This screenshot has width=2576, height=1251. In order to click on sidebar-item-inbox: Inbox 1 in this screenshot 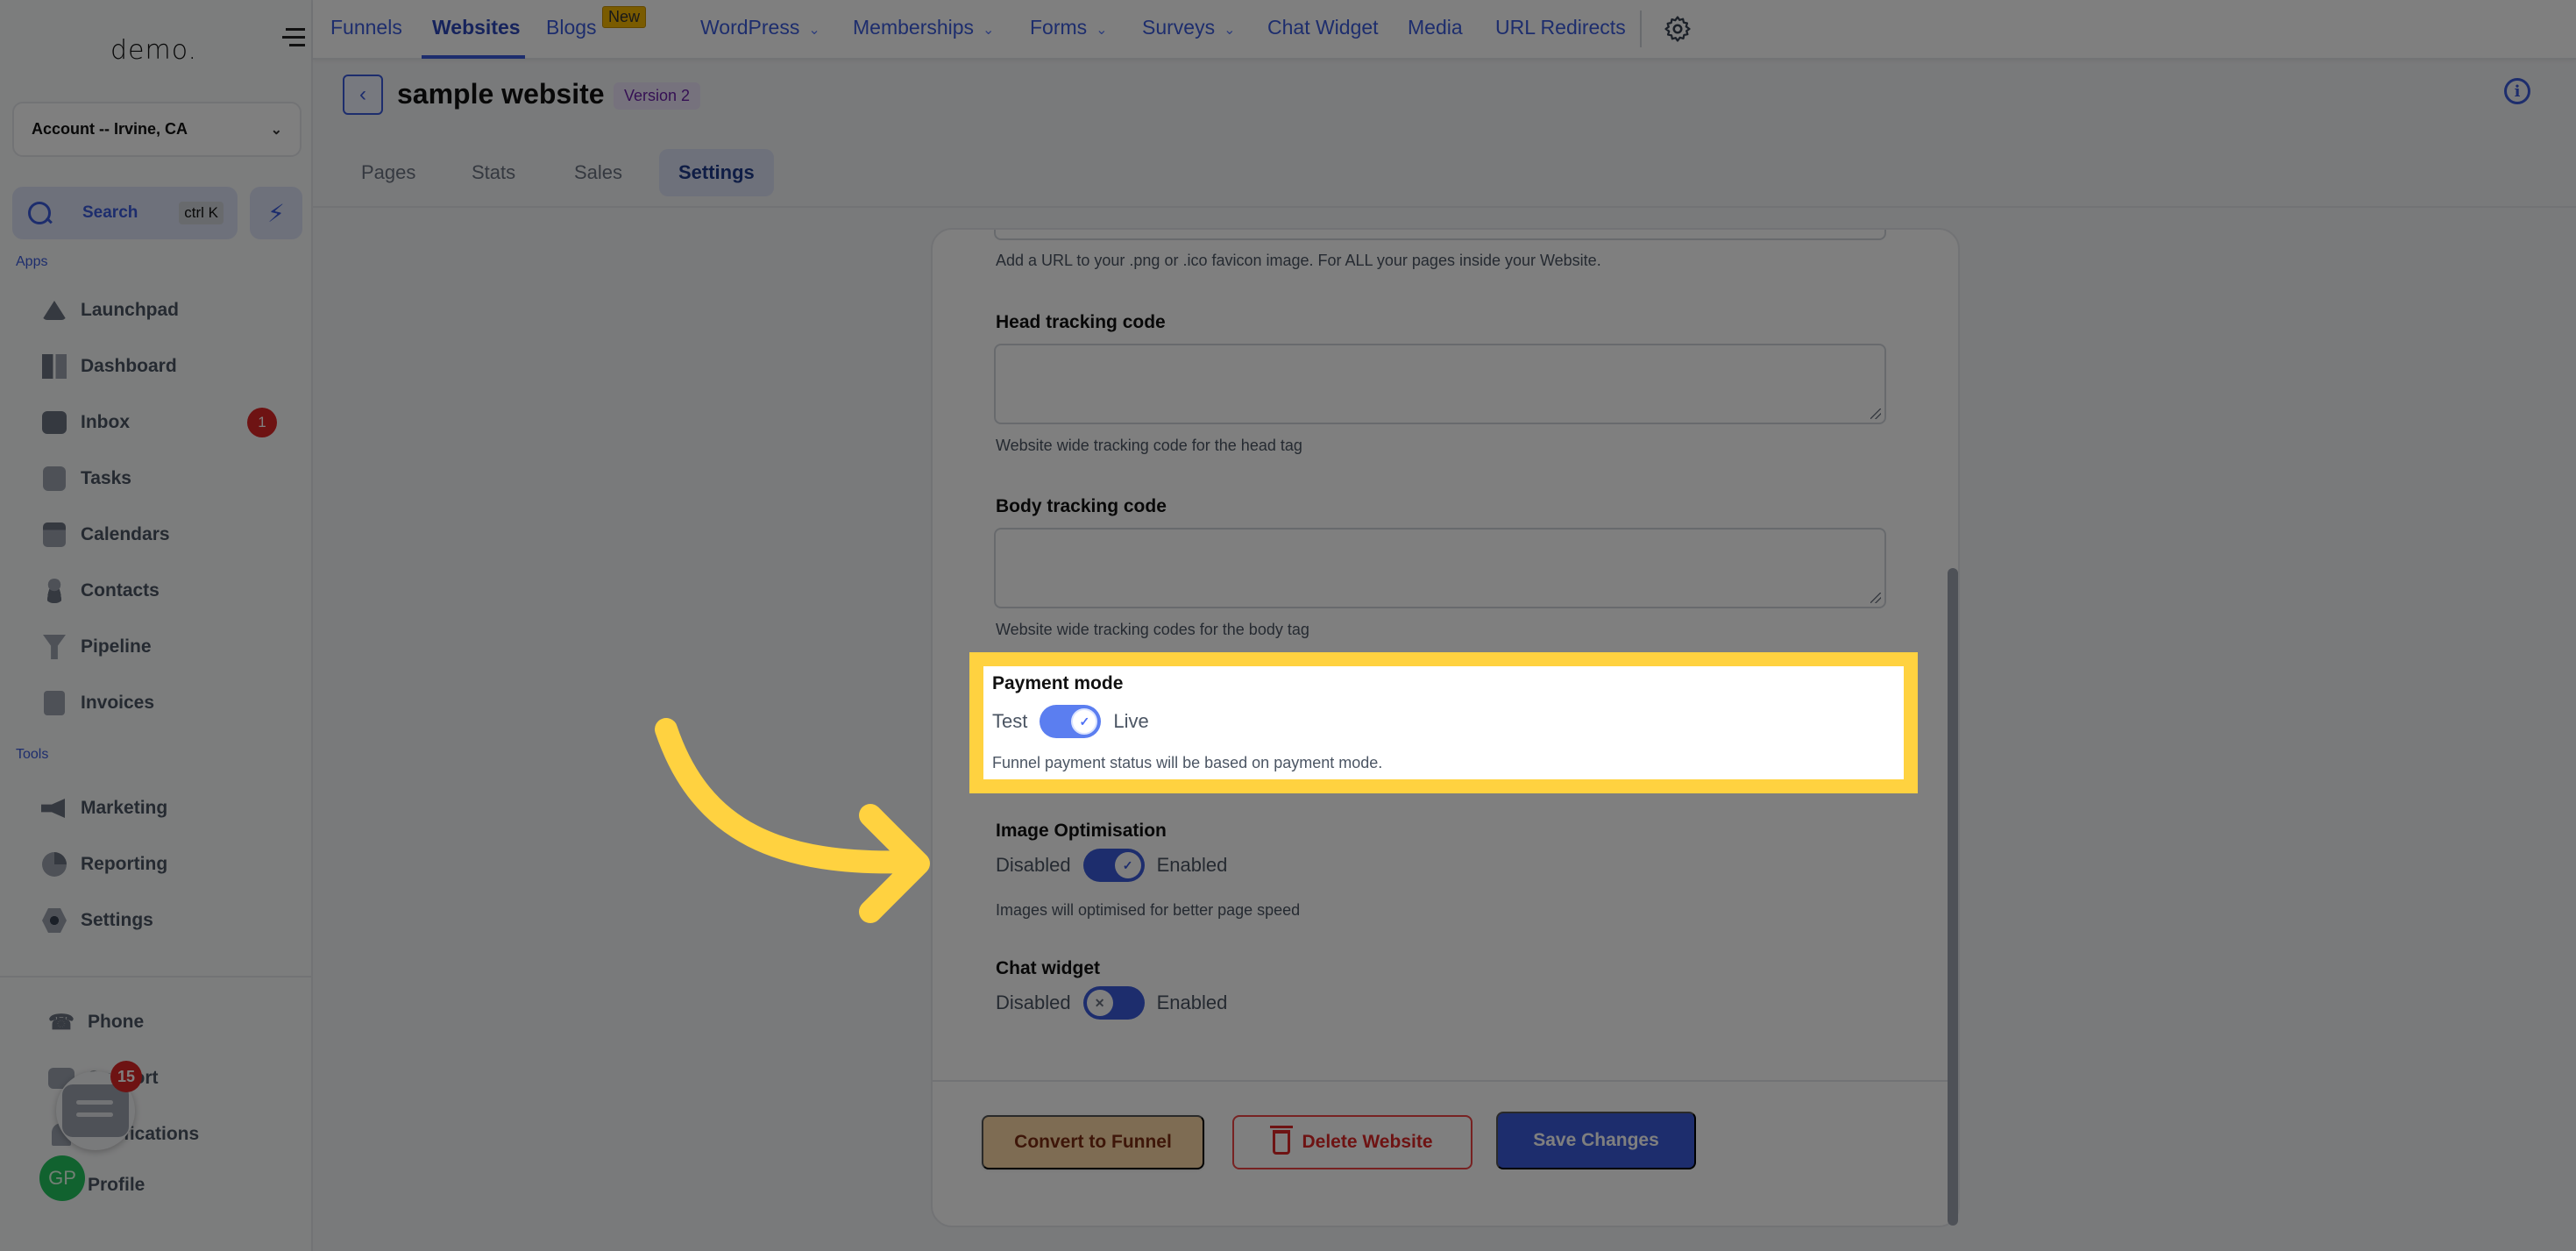, I will do `click(163, 422)`.